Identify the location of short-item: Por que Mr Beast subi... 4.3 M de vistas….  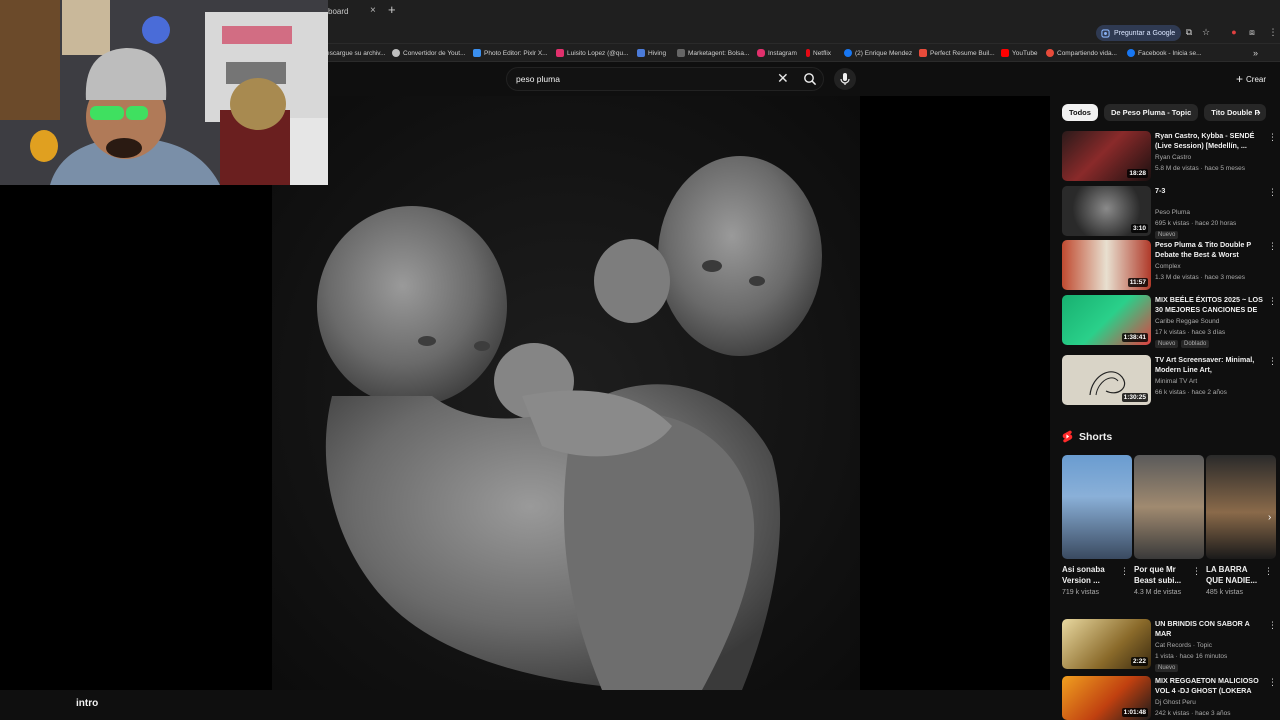
(1169, 527).